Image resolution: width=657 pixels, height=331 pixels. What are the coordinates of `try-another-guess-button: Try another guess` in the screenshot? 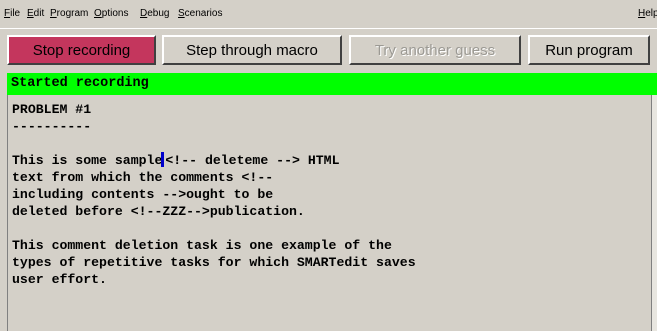 It's located at (435, 50).